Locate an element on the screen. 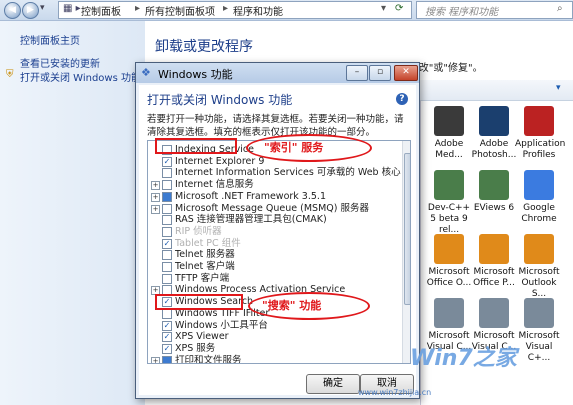 The height and width of the screenshot is (405, 573). minimize-icon: – is located at coordinates (357, 73).